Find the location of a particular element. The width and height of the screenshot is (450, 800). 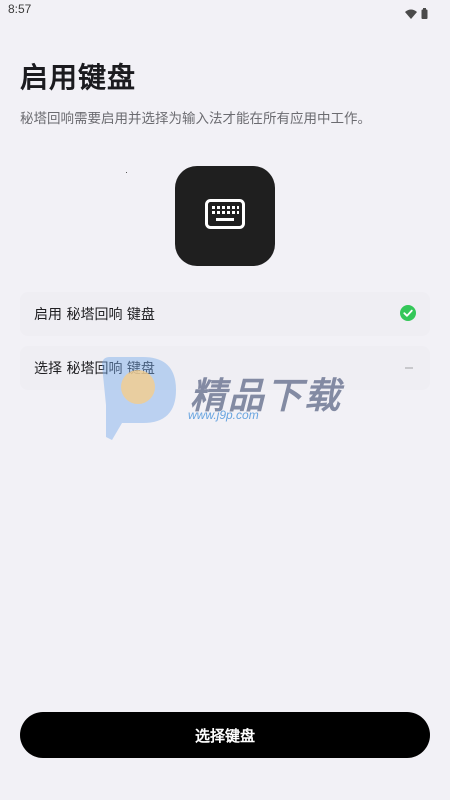

status-bar: 8:57 is located at coordinates (225, 10).